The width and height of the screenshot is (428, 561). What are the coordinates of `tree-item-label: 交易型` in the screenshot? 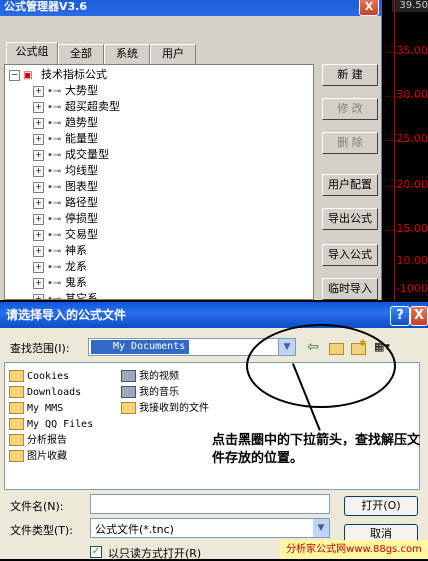 It's located at (81, 234).